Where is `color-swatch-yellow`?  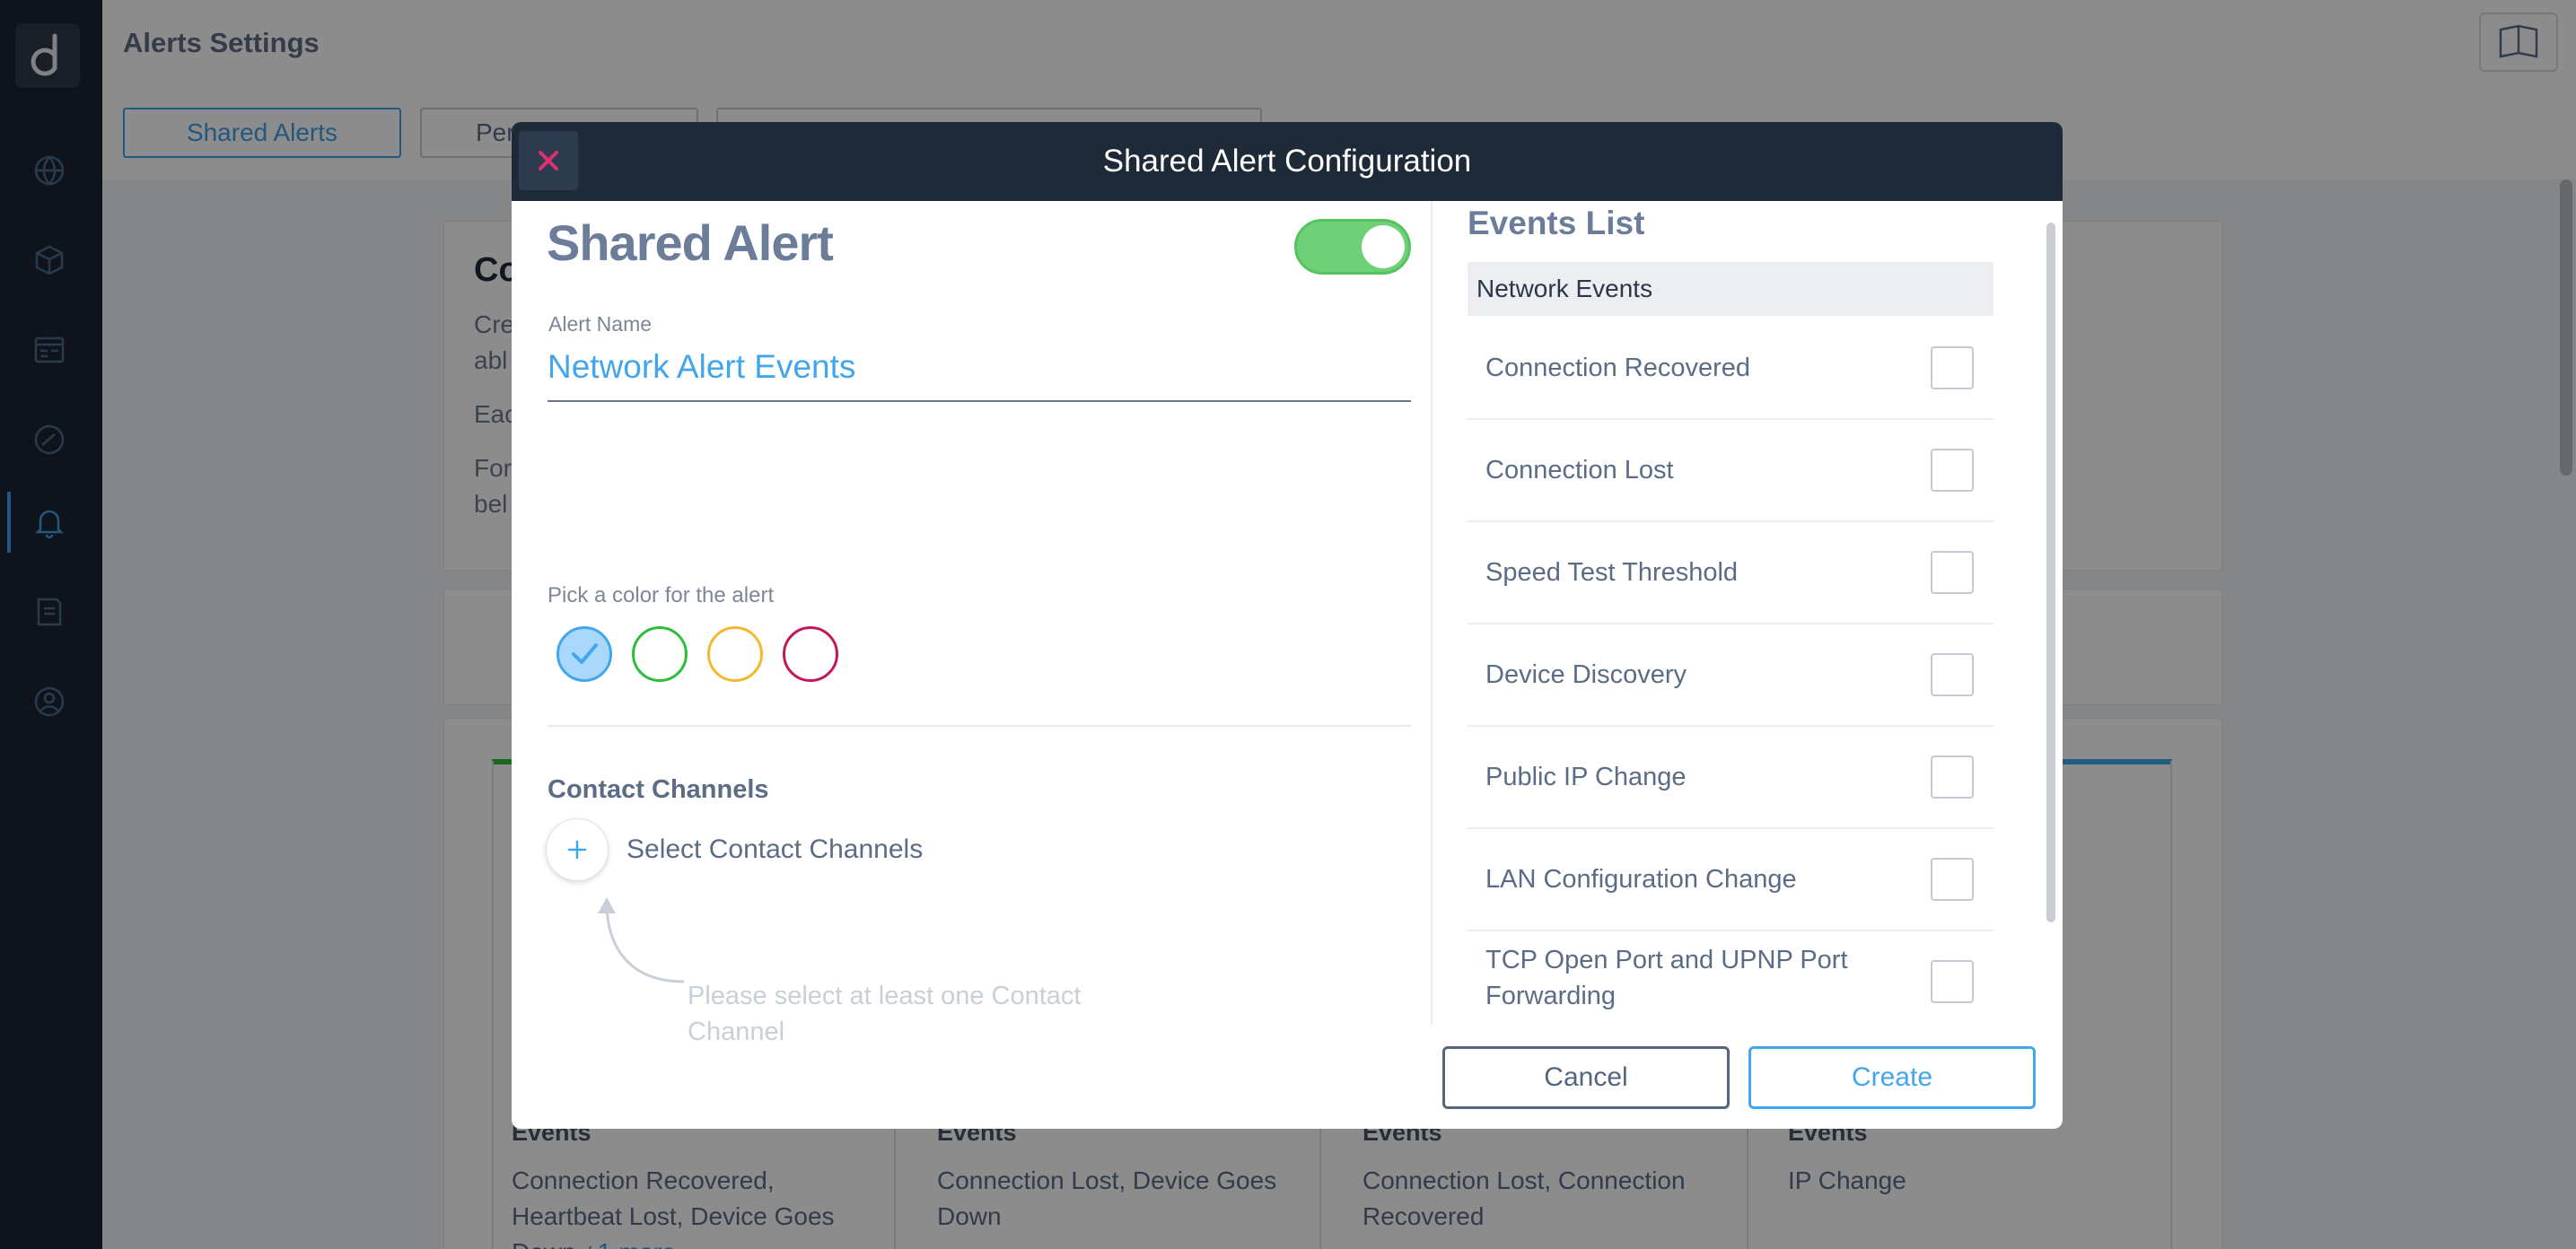 color-swatch-yellow is located at coordinates (735, 654).